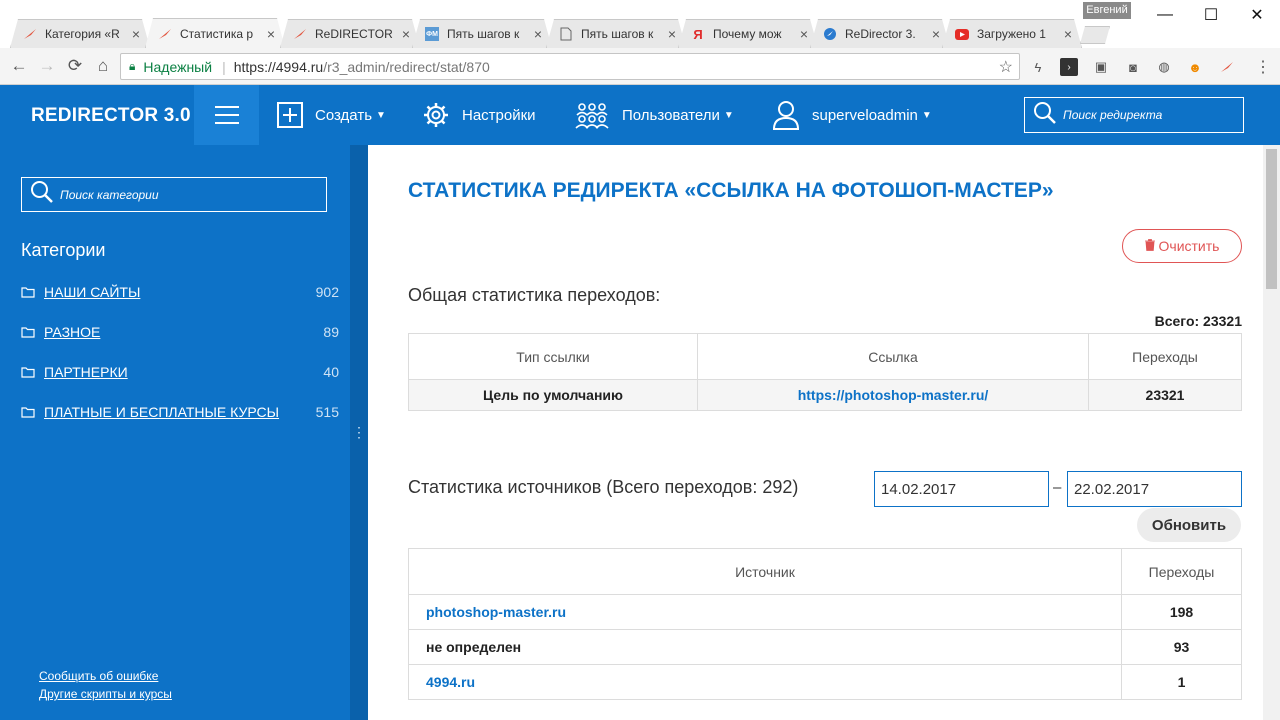  What do you see at coordinates (80, 33) in the screenshot?
I see `browser-tab: Категория «R ×` at bounding box center [80, 33].